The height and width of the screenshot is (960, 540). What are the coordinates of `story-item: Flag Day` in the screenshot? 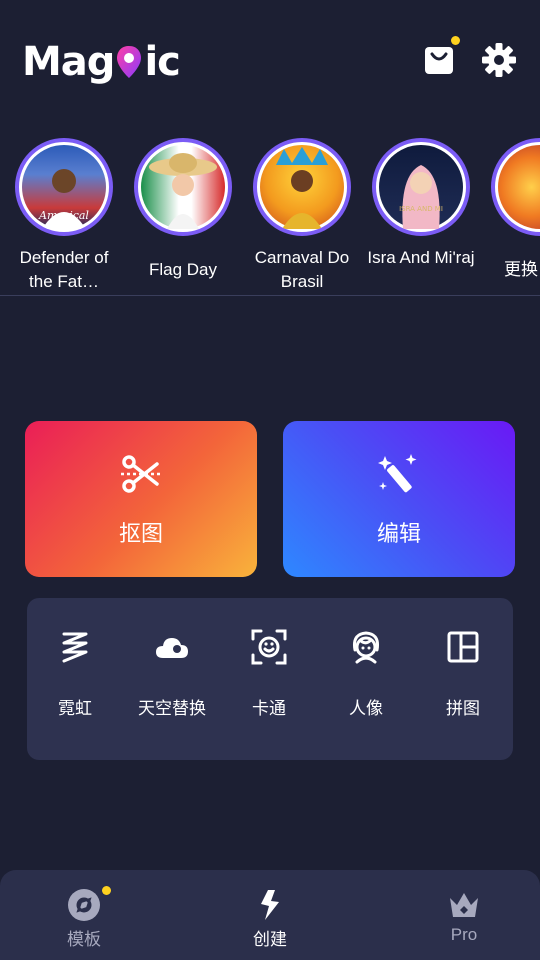 It's located at (183, 216).